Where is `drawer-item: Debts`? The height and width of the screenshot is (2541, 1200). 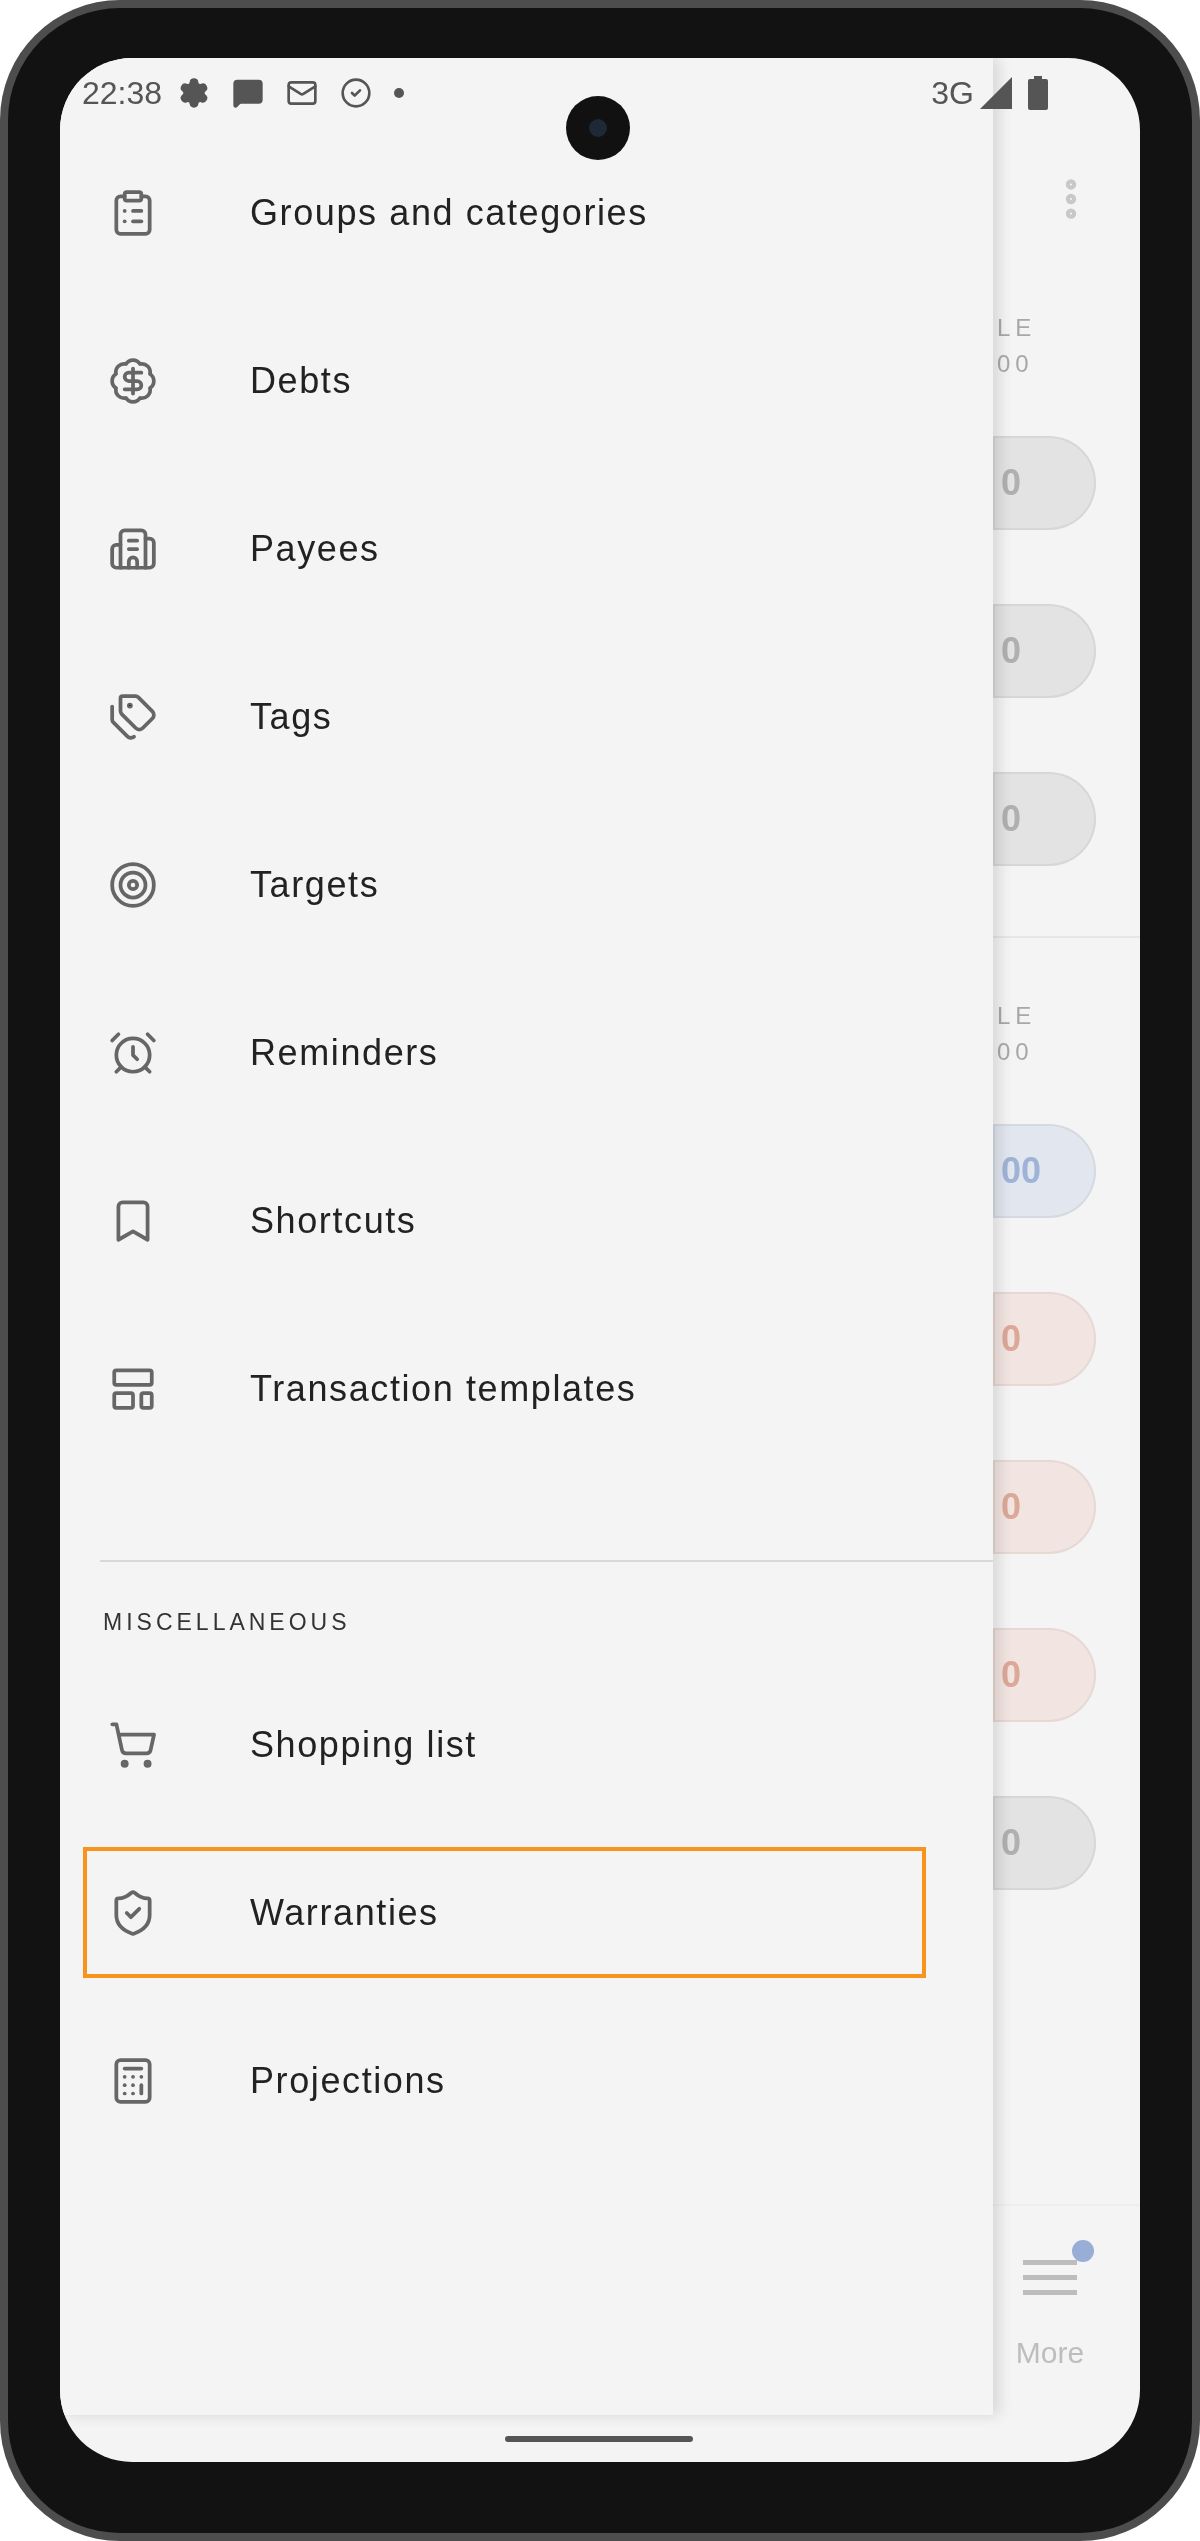 drawer-item: Debts is located at coordinates (504, 380).